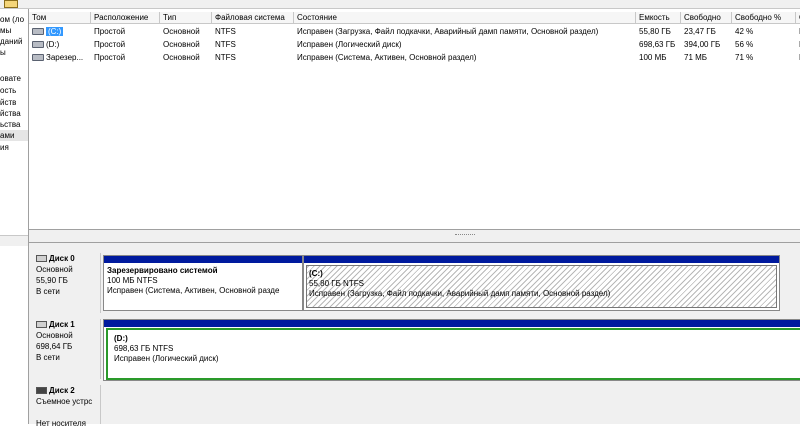 This screenshot has height=429, width=800. I want to click on disk-0-state: В сети, so click(48, 291).